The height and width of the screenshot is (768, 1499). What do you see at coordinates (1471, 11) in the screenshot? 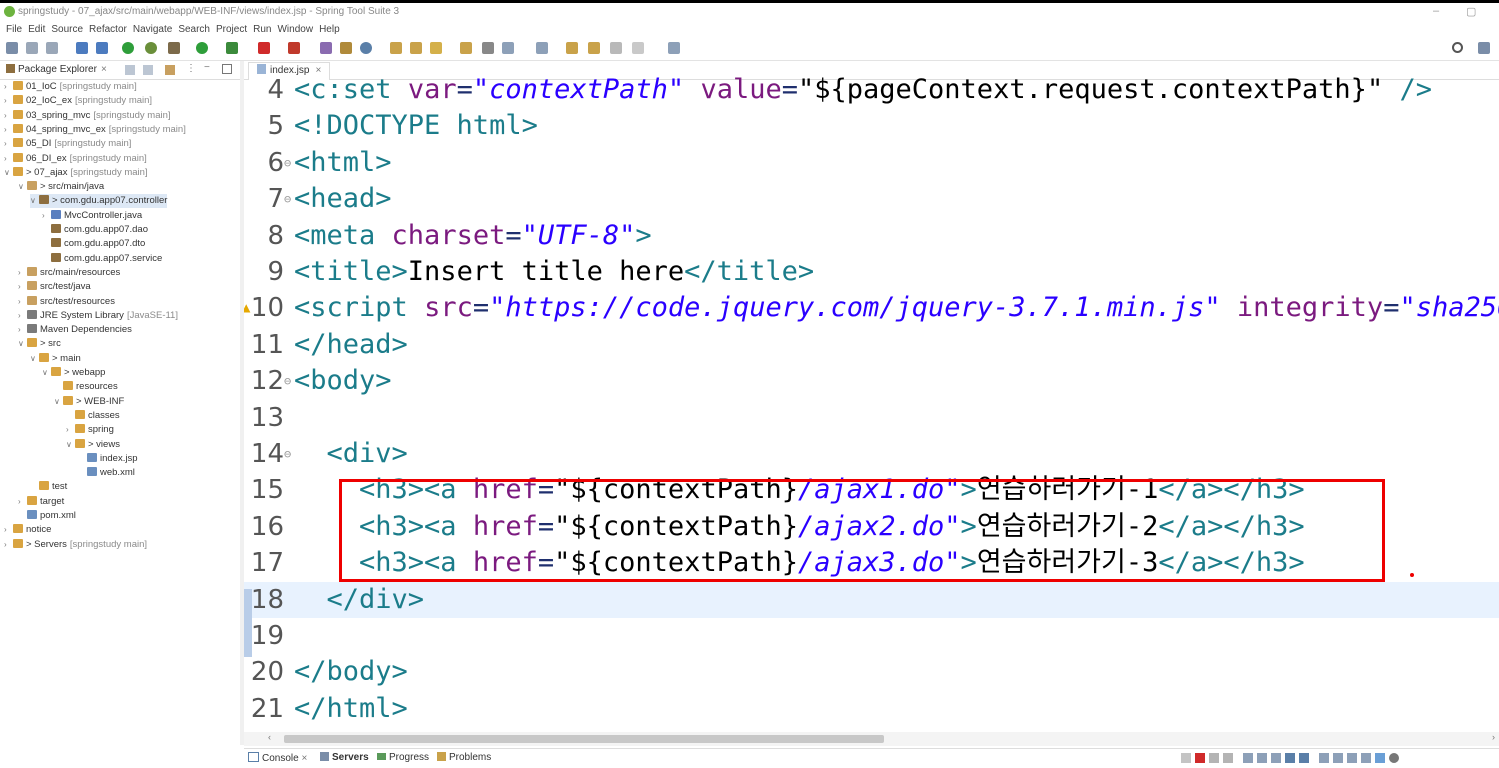
I see `restore-button: ▢` at bounding box center [1471, 11].